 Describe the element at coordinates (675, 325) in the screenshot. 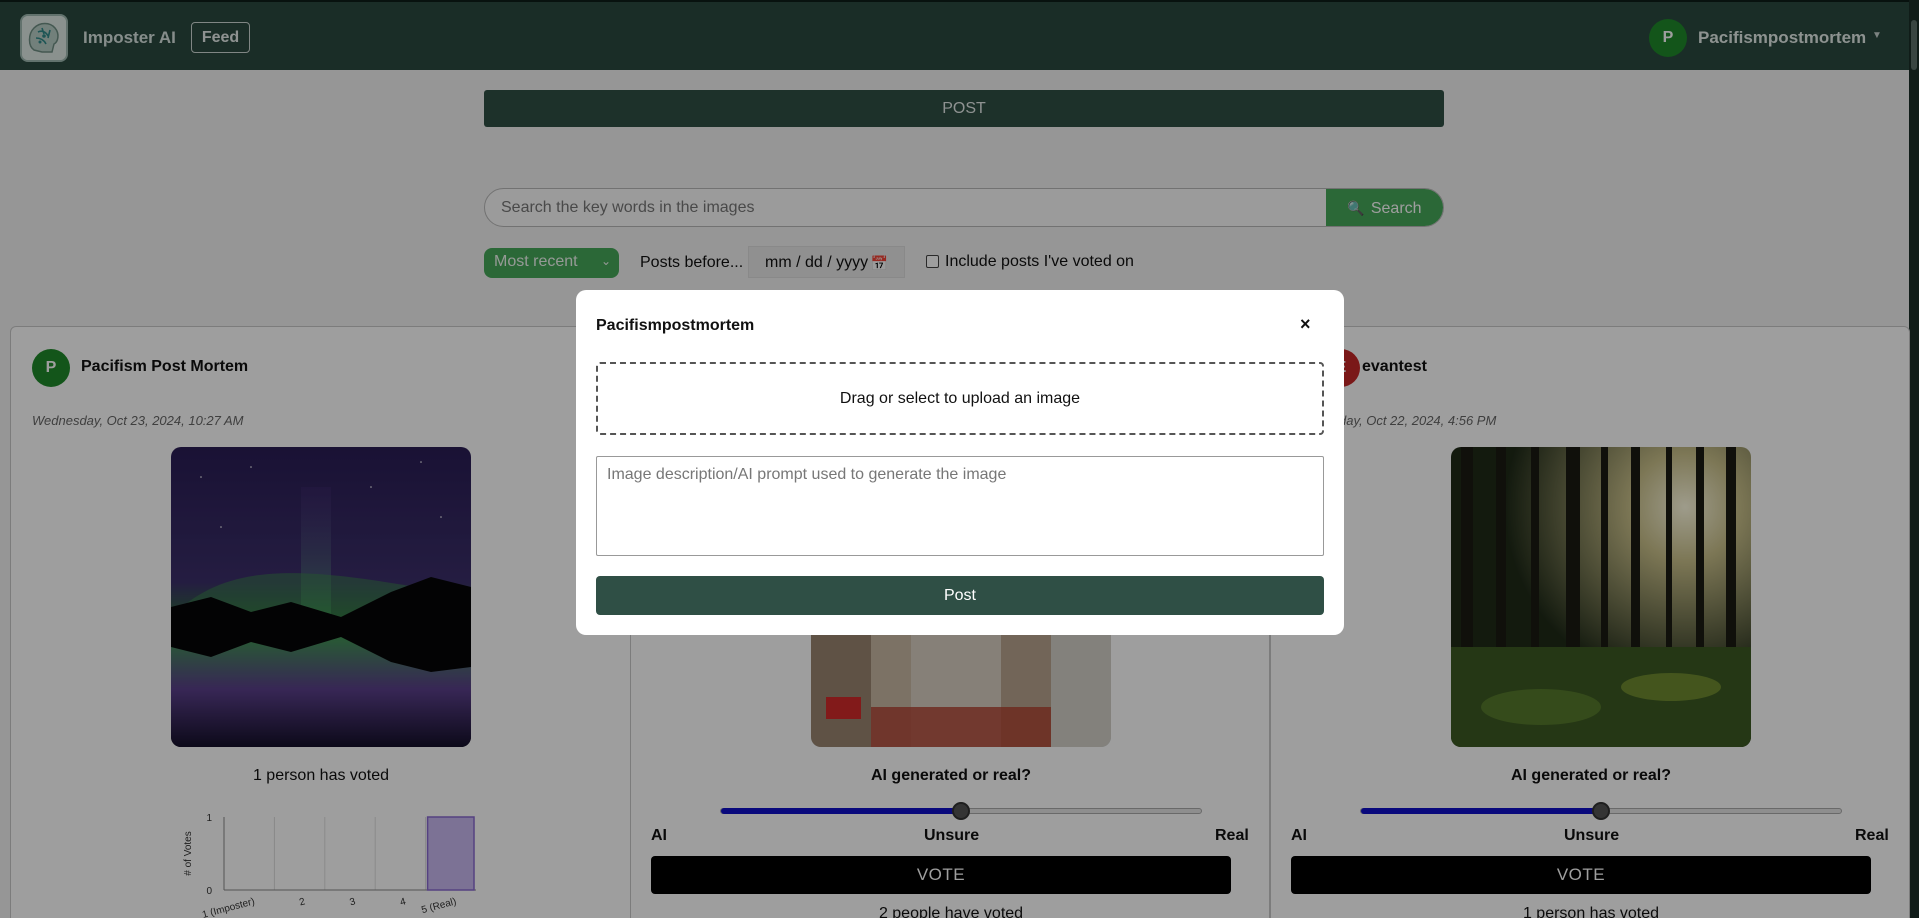

I see `modal-title: Pacifismpostmortem` at that location.